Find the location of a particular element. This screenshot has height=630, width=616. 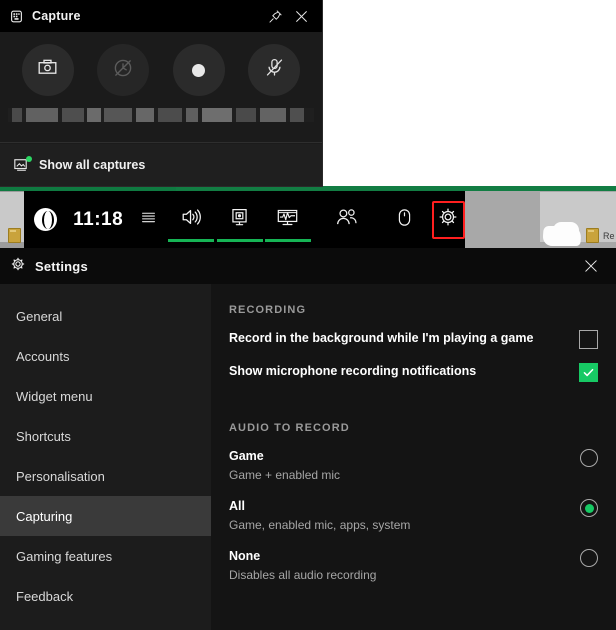

option-text: Show microphone recording notifications is located at coordinates (404, 371).